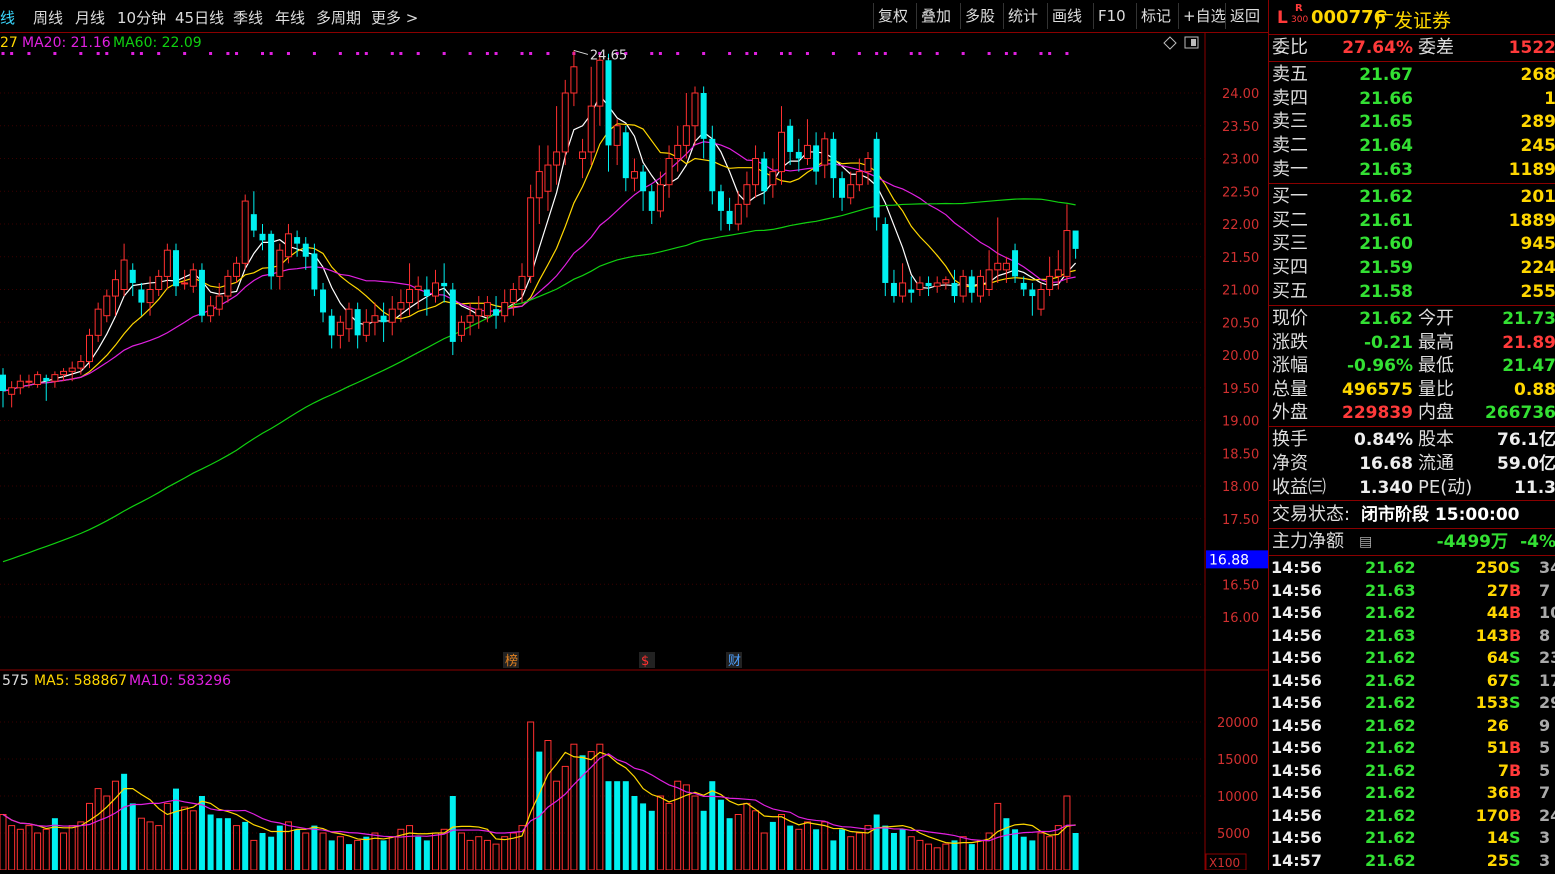  I want to click on tick-count: 24, so click(1547, 816).